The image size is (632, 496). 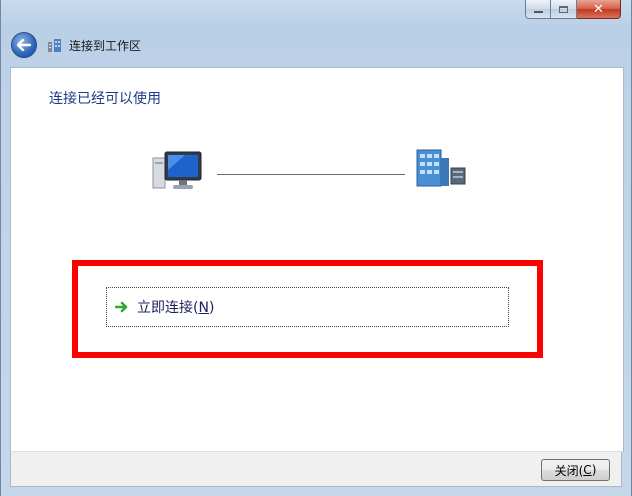 What do you see at coordinates (54, 45) in the screenshot?
I see `workplace-network-icon` at bounding box center [54, 45].